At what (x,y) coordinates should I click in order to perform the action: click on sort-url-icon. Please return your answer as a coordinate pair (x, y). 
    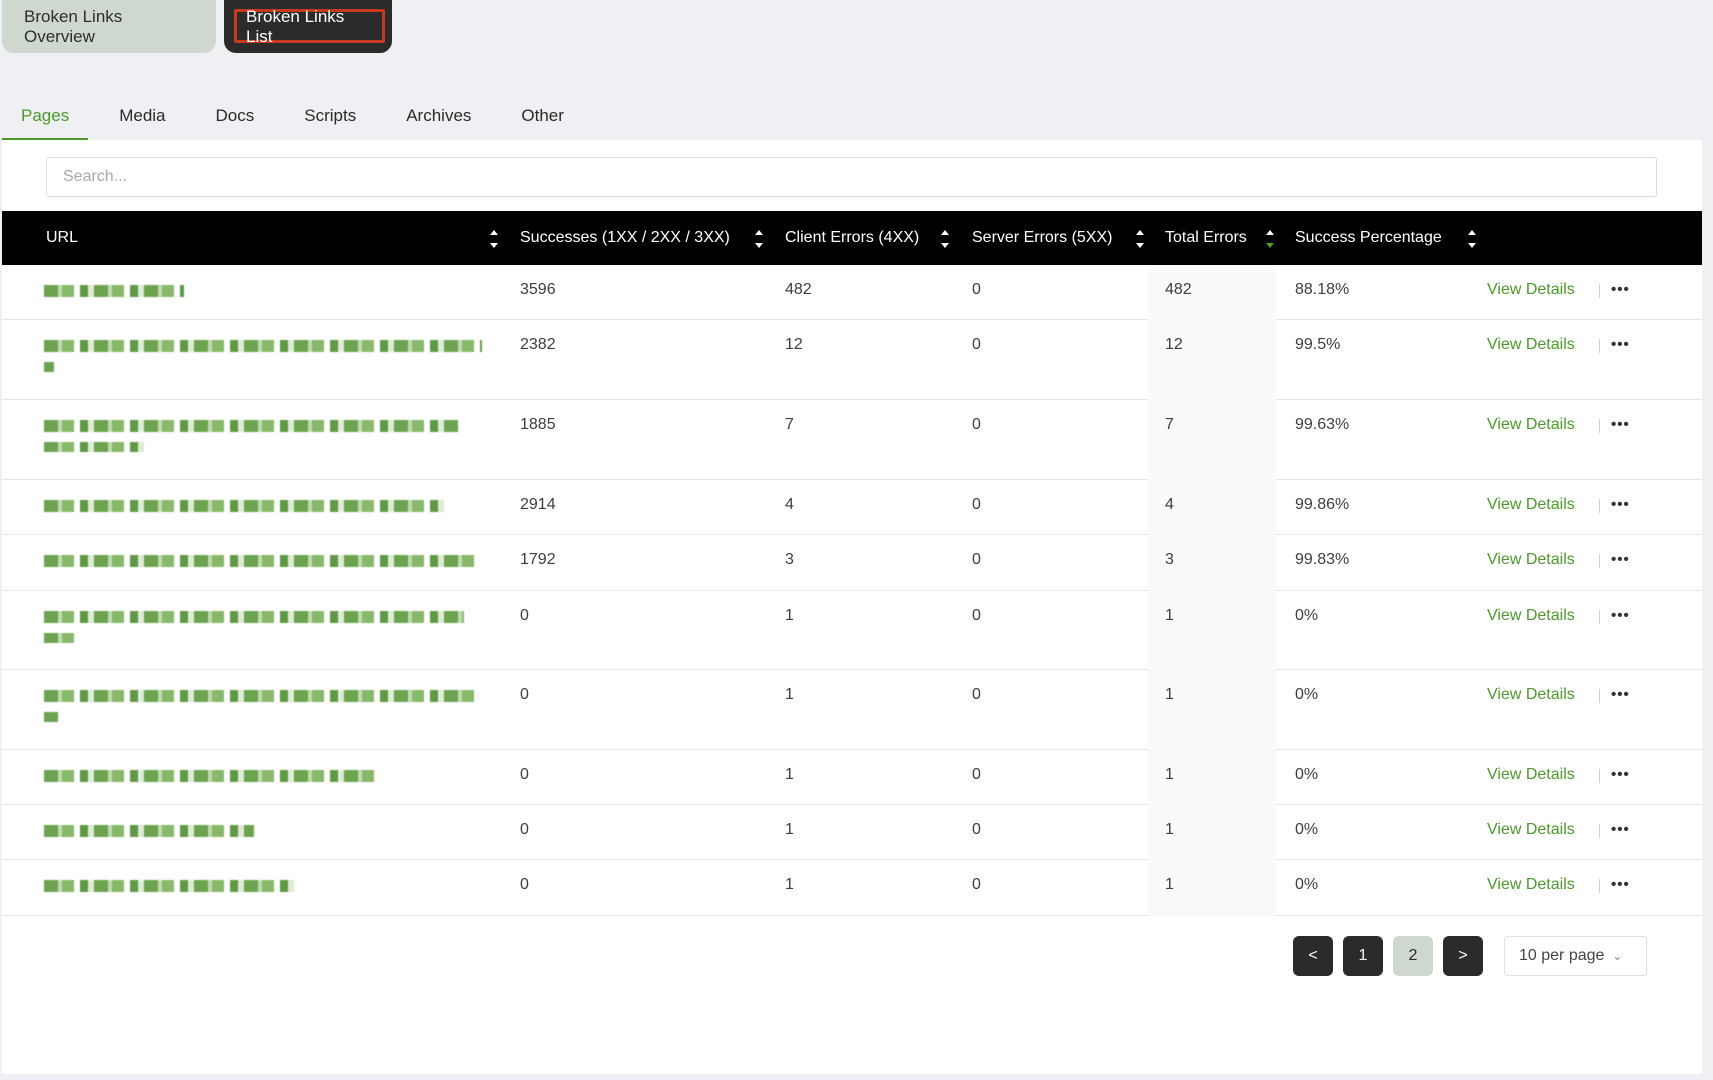
    Looking at the image, I should click on (494, 239).